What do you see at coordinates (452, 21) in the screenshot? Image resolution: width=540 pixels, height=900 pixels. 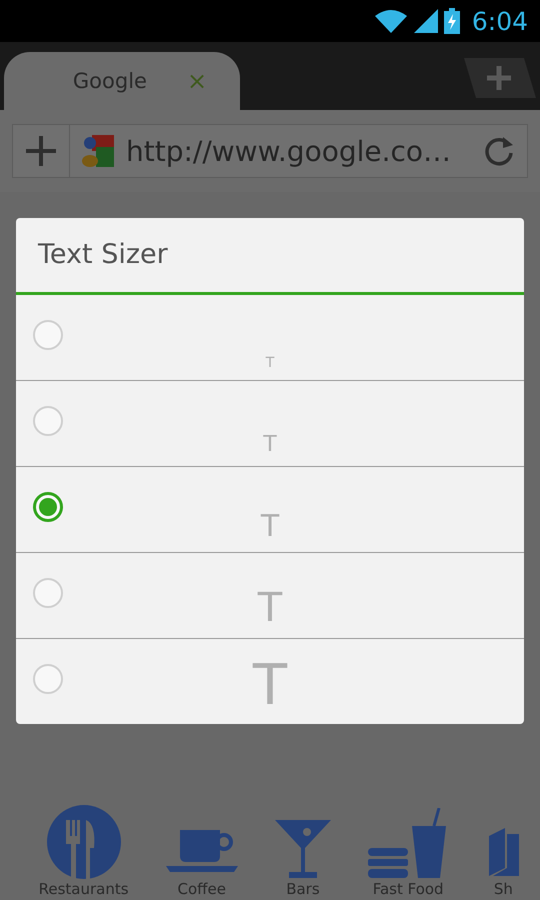 I see `battery-icon` at bounding box center [452, 21].